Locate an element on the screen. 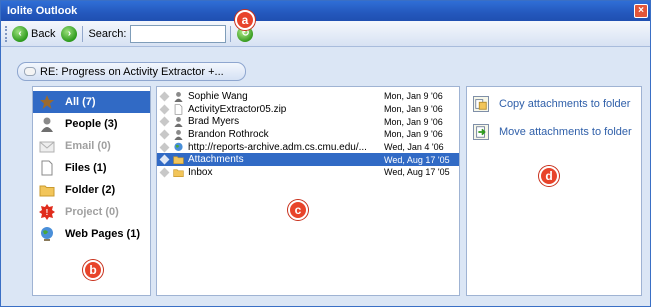 This screenshot has width=651, height=307. item-name: ActivityExtractor05.zip is located at coordinates (237, 109).